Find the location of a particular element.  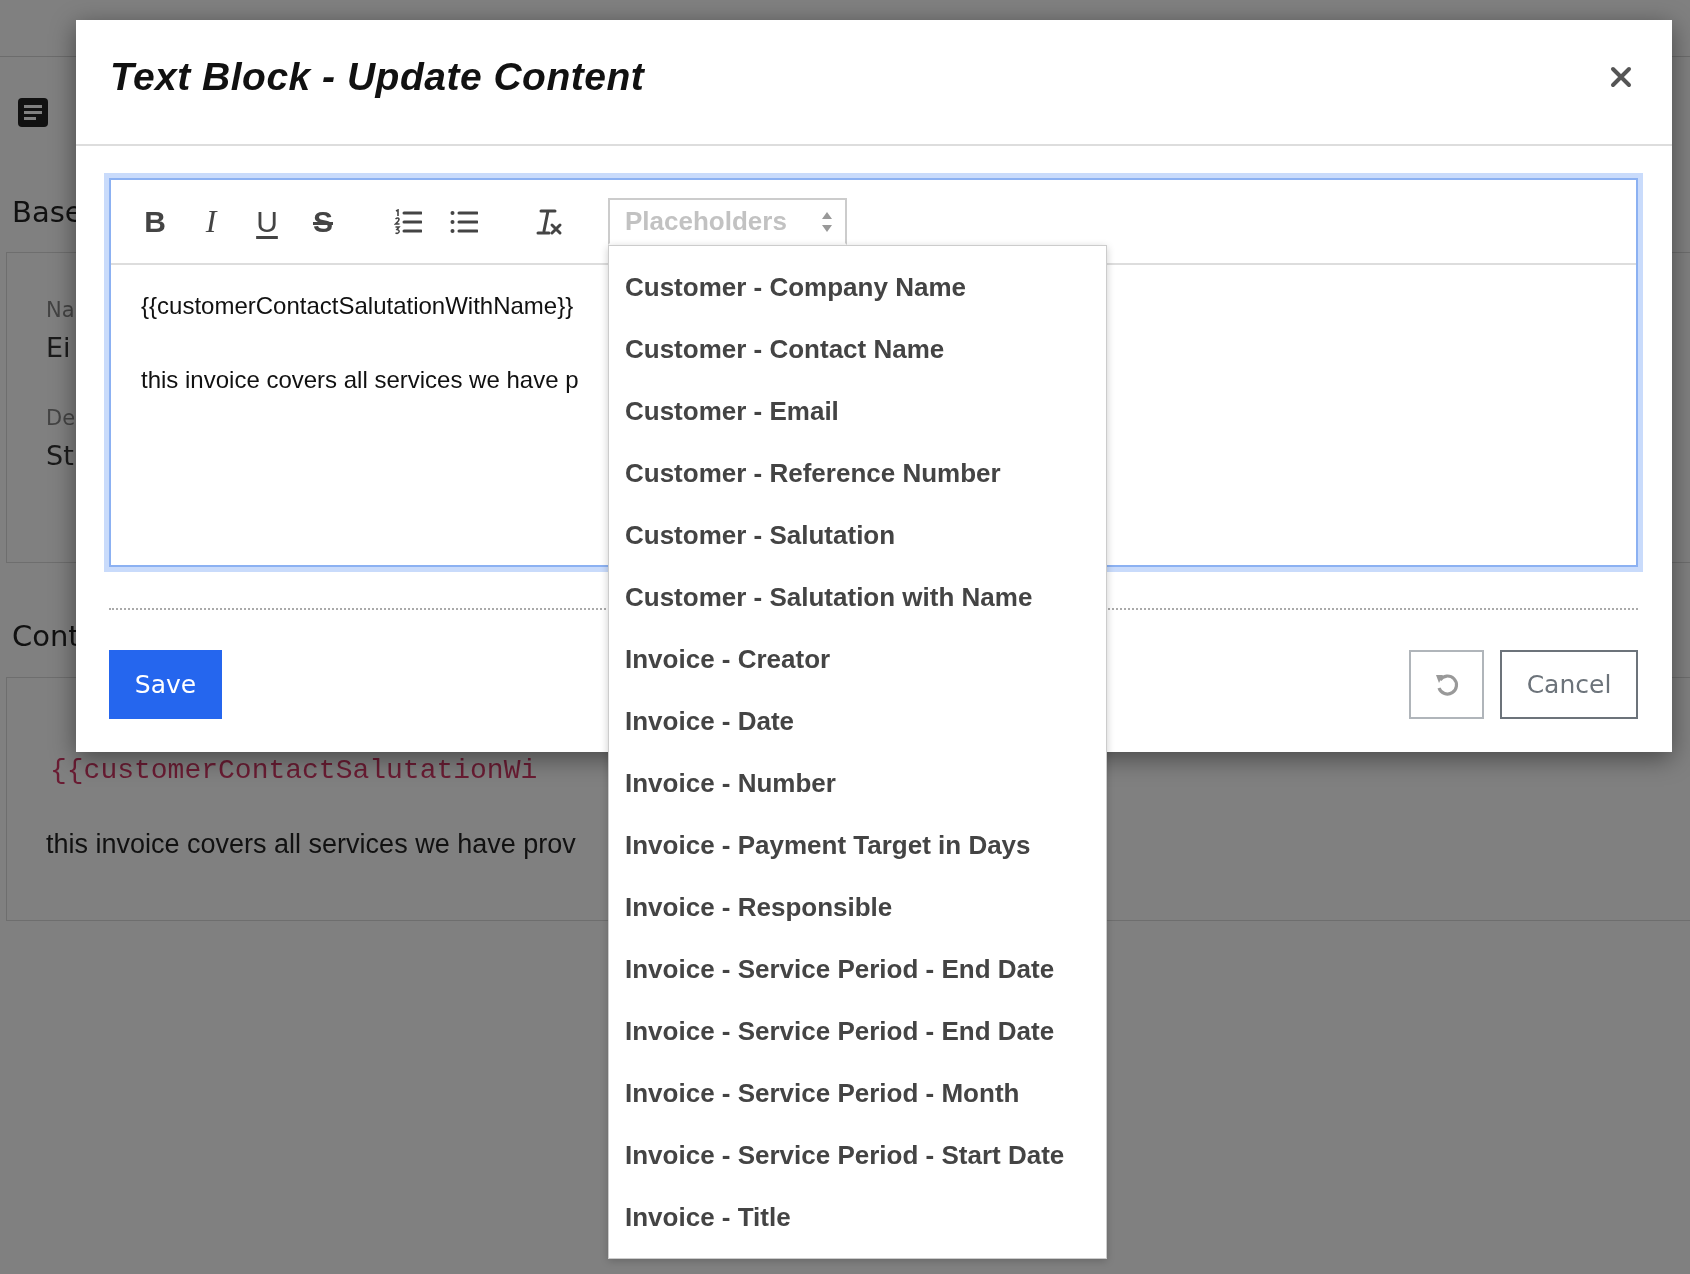

italic-button: I is located at coordinates (211, 221).